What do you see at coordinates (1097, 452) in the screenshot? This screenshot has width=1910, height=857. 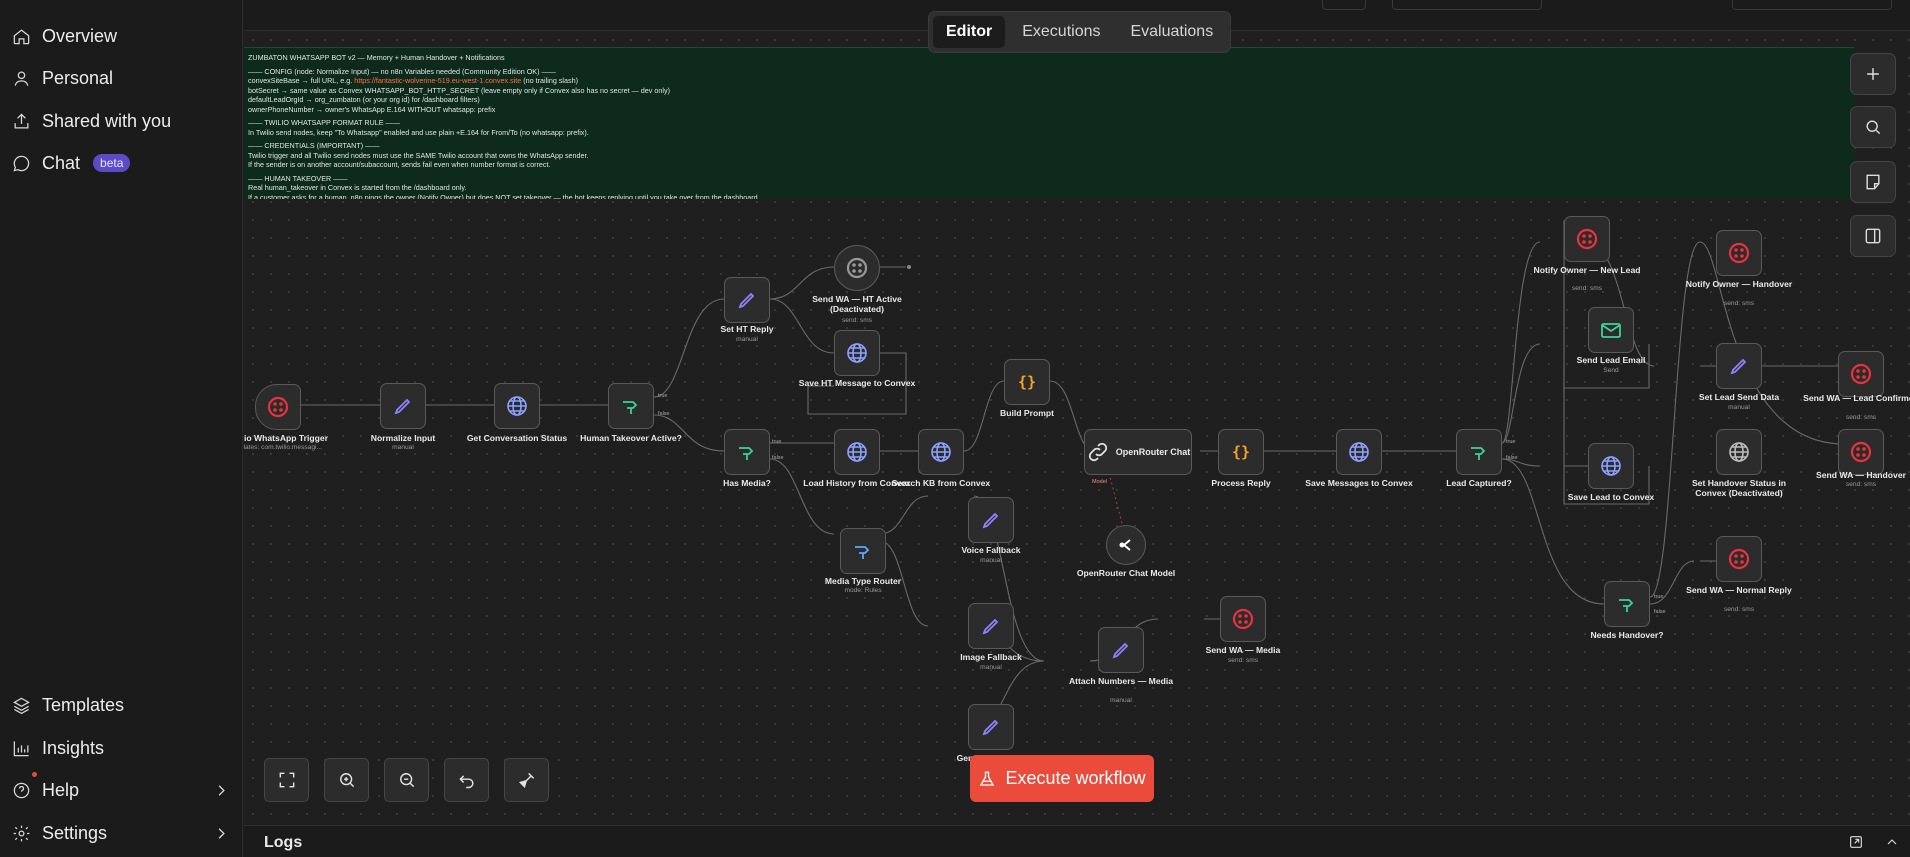 I see `link-icon` at bounding box center [1097, 452].